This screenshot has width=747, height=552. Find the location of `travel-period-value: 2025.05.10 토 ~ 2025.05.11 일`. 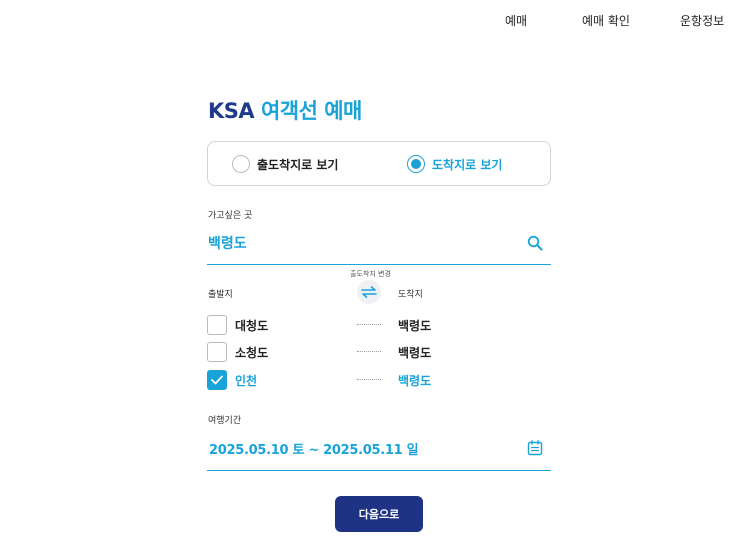

travel-period-value: 2025.05.10 토 ~ 2025.05.11 일 is located at coordinates (314, 450).